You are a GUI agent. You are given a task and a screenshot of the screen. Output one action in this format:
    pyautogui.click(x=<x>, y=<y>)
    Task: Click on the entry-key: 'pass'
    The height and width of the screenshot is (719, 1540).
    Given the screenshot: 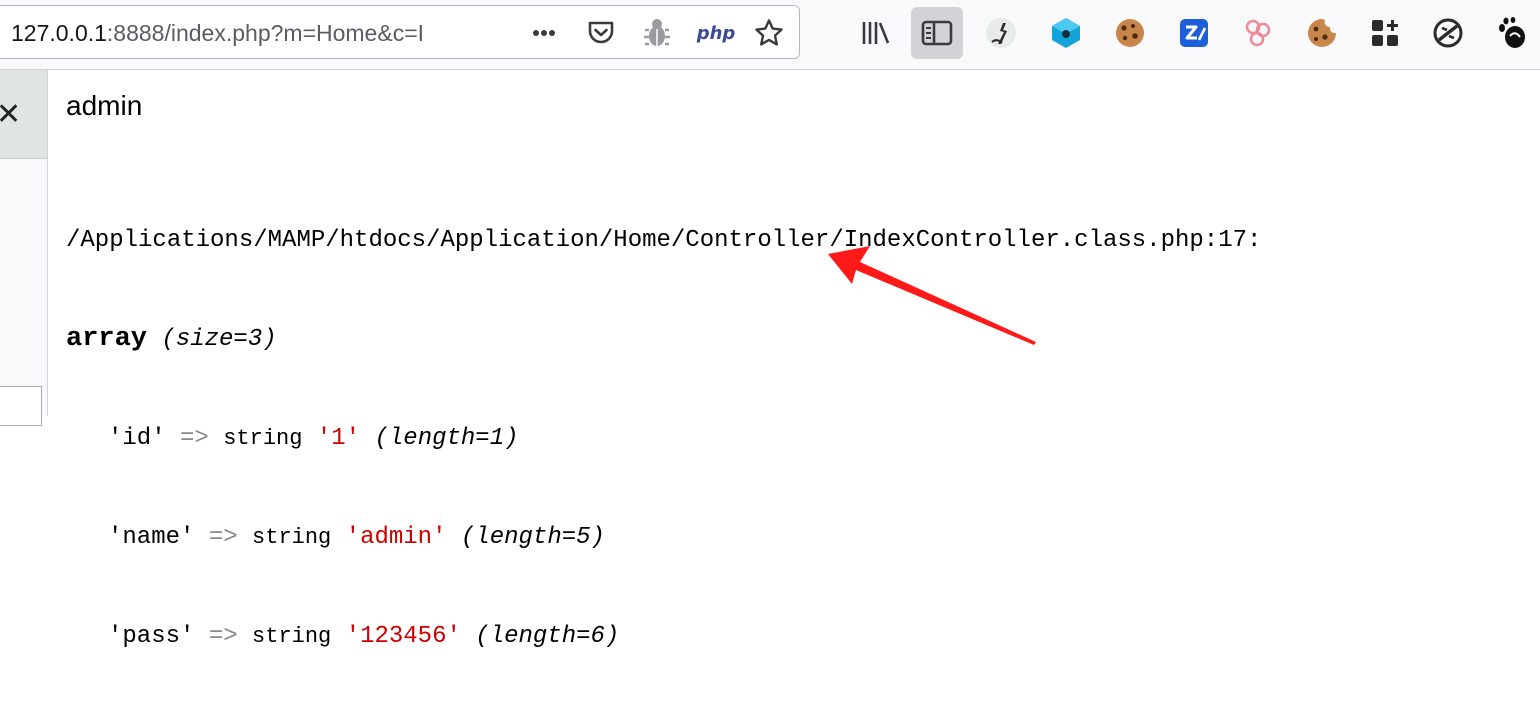 What is the action you would take?
    pyautogui.click(x=151, y=636)
    